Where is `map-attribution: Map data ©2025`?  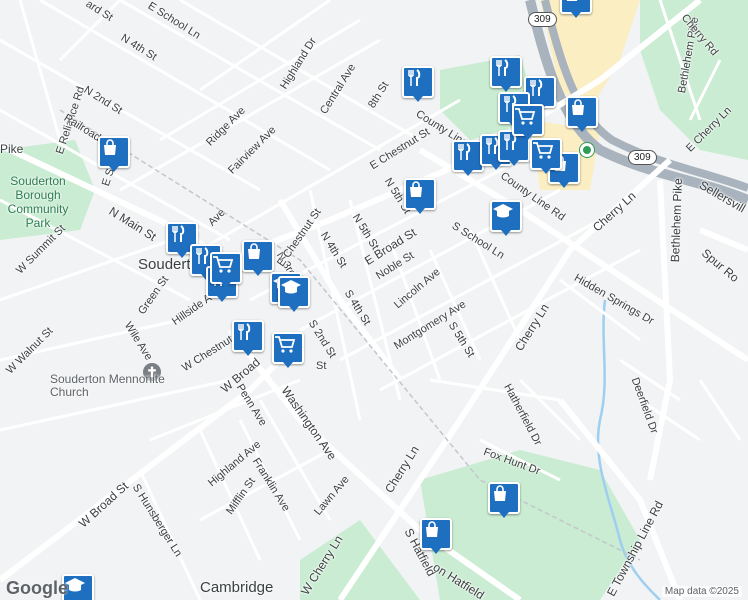
map-attribution: Map data ©2025 is located at coordinates (701, 591).